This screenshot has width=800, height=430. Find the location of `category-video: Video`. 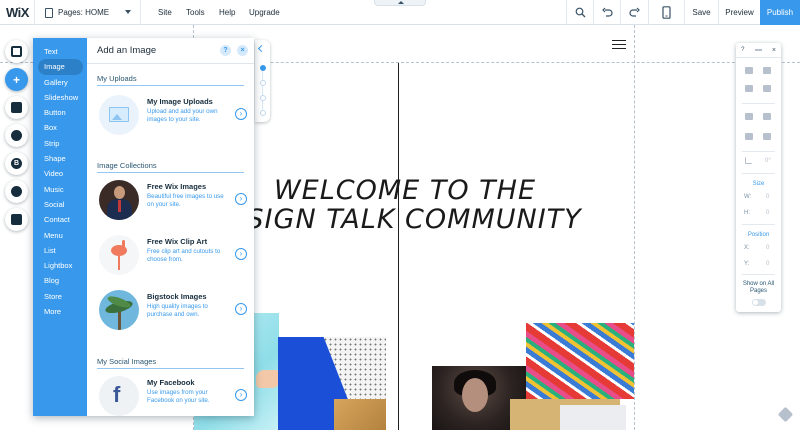

category-video: Video is located at coordinates (60, 173).